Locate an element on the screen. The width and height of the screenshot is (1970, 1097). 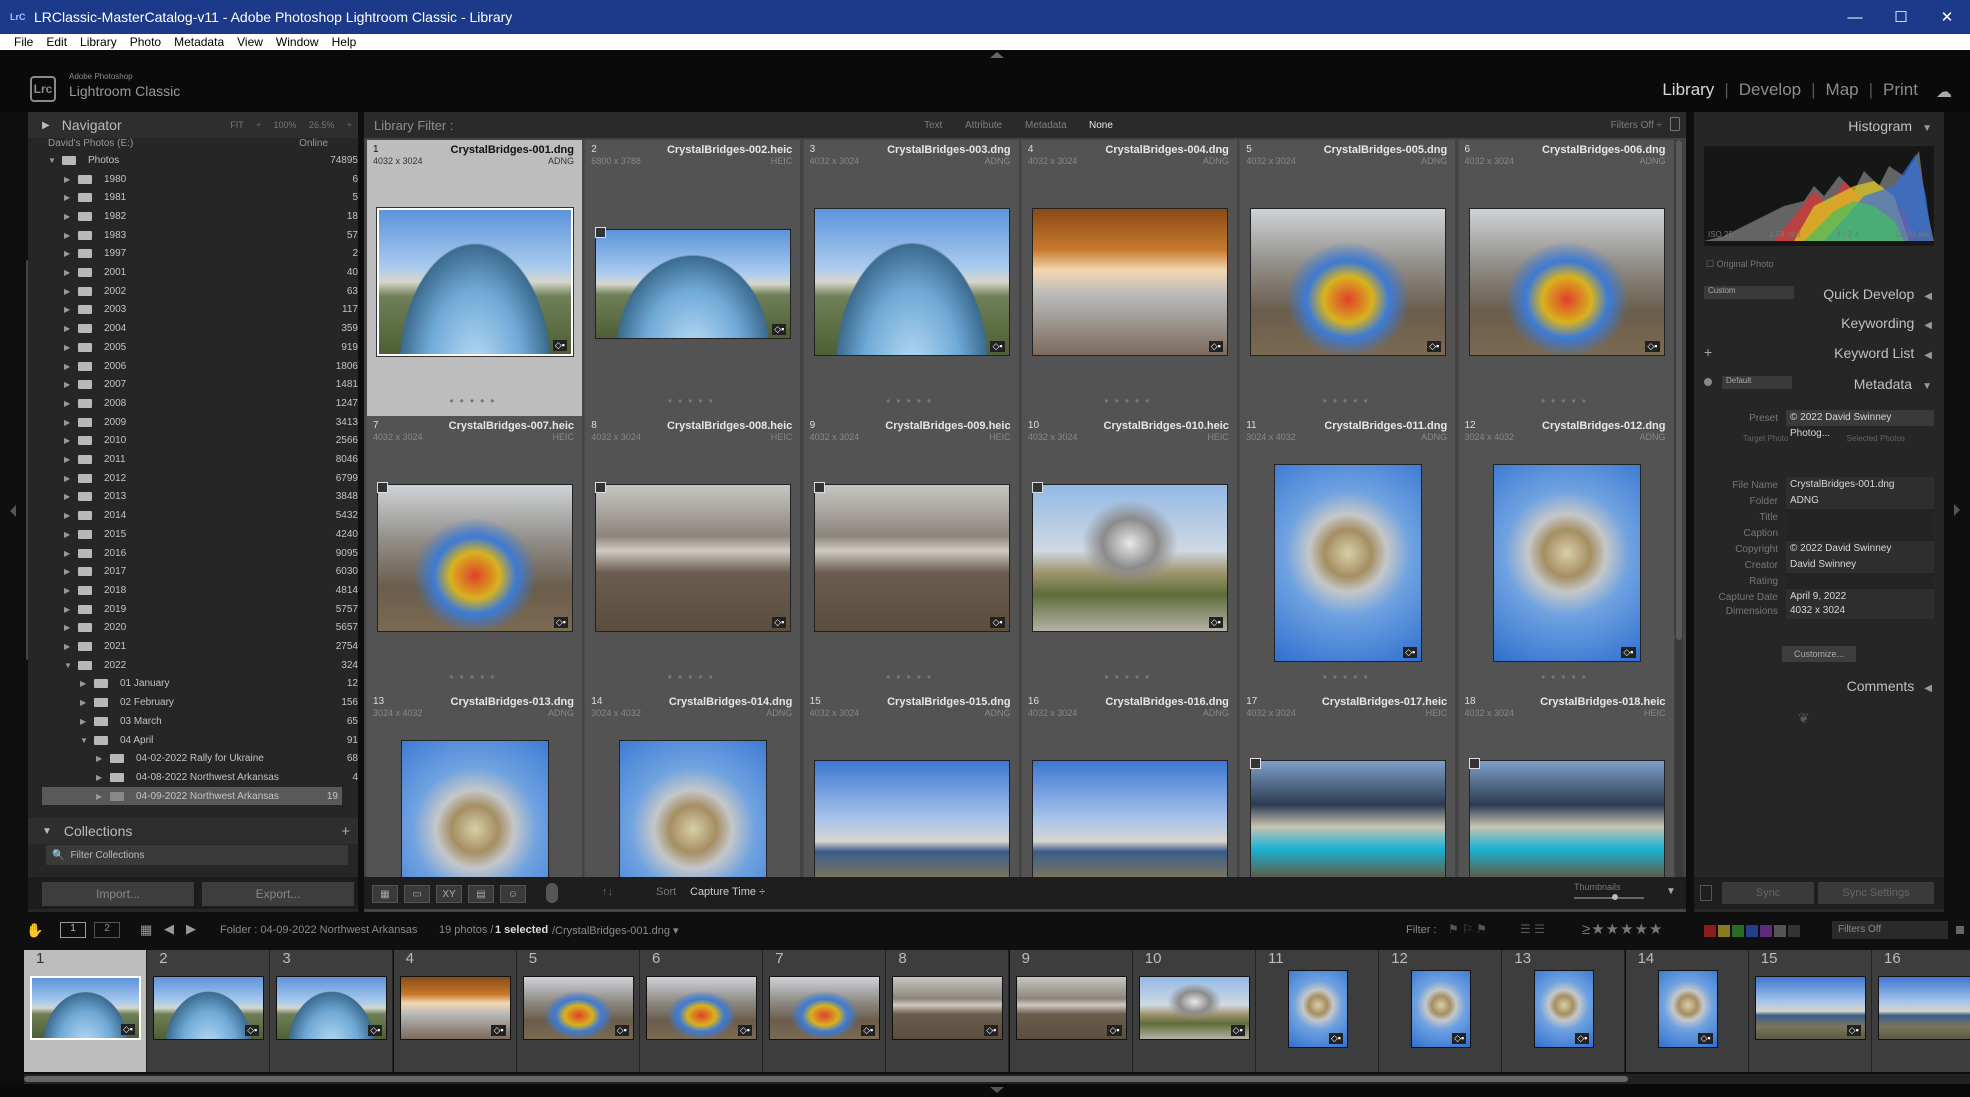
histogram-header: Histogram ▼ is located at coordinates (1890, 126).